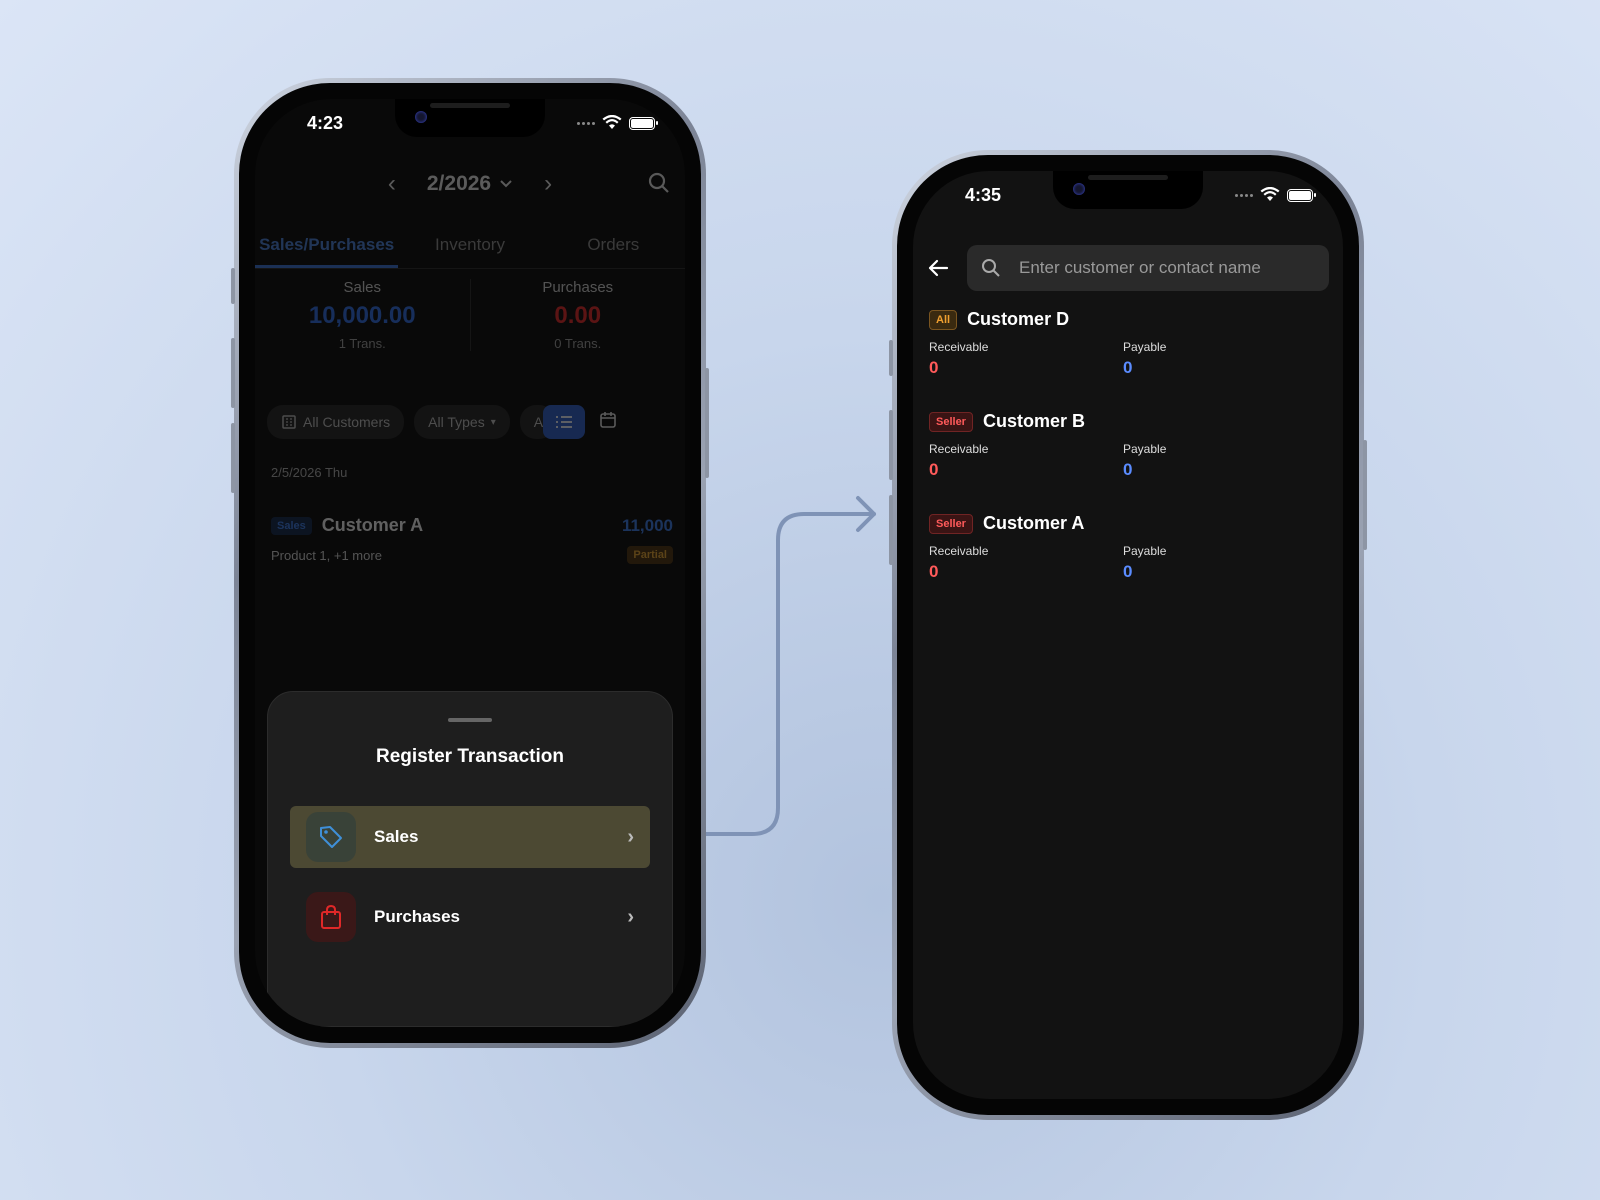 This screenshot has height=1200, width=1600. What do you see at coordinates (613, 244) in the screenshot?
I see `tab-orders: Orders` at bounding box center [613, 244].